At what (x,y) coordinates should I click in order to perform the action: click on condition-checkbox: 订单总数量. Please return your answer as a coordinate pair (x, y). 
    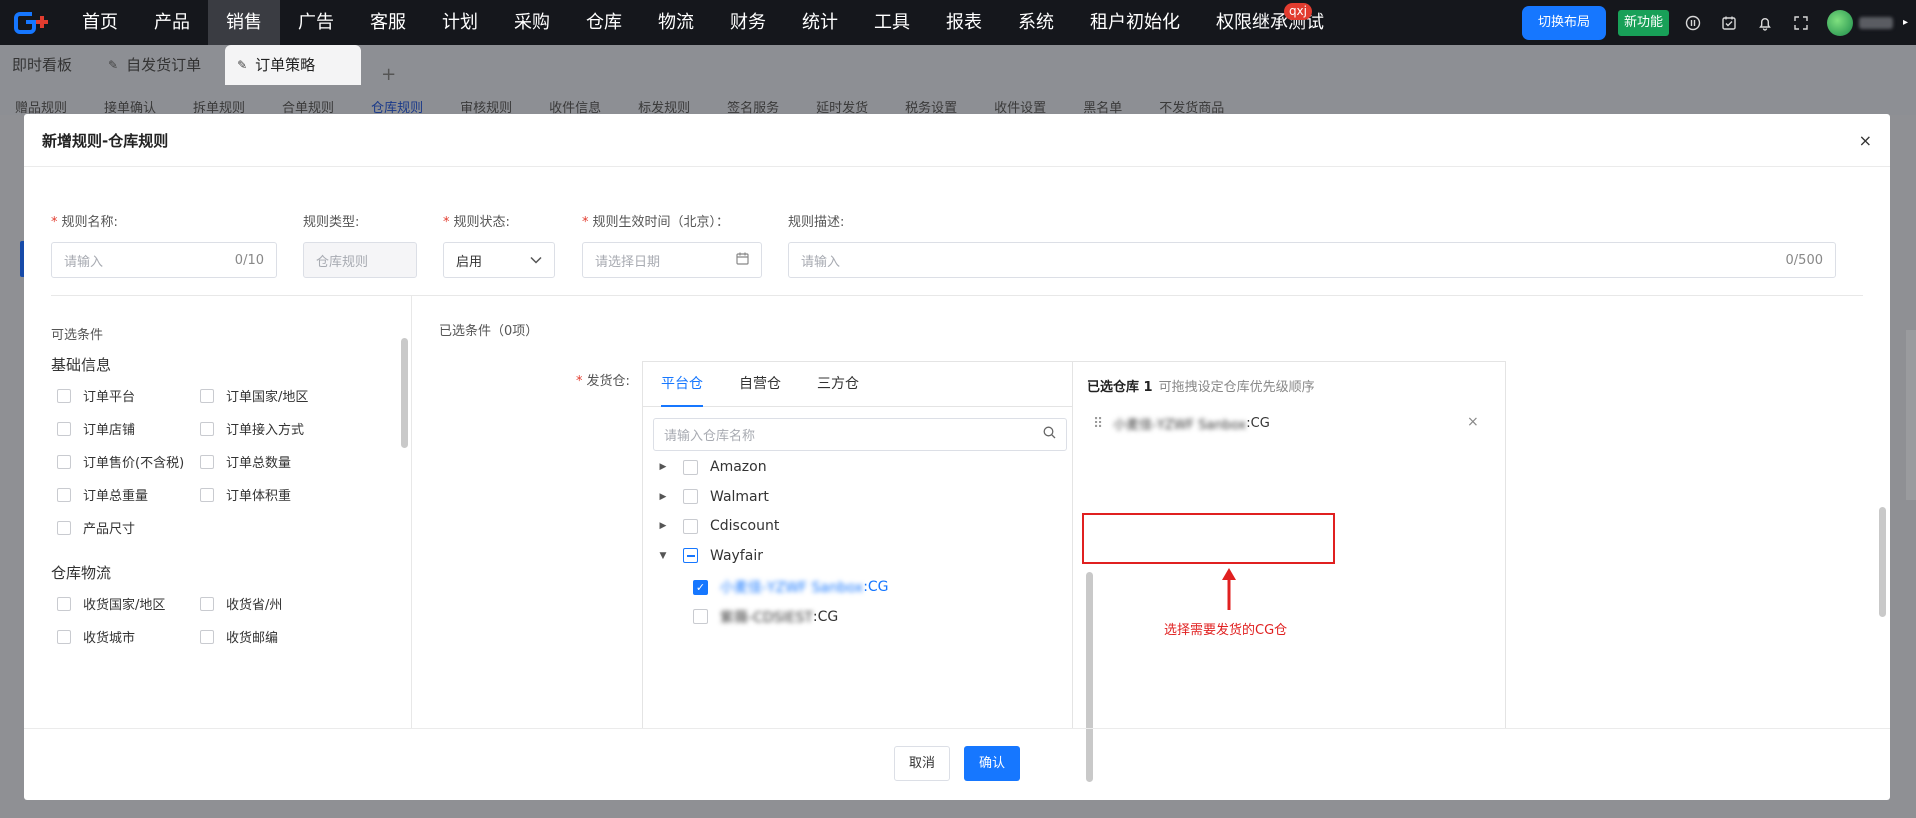
    Looking at the image, I should click on (245, 461).